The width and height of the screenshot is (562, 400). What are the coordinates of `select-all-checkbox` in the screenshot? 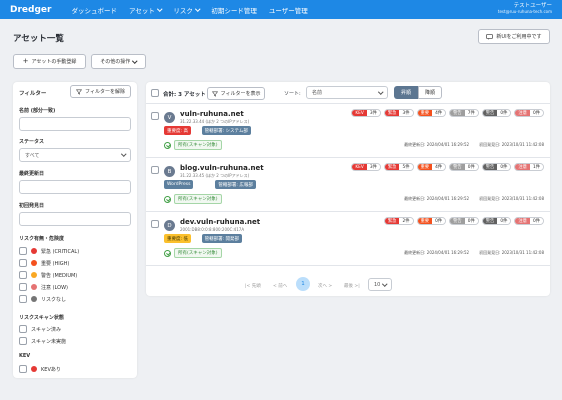 It's located at (155, 93).